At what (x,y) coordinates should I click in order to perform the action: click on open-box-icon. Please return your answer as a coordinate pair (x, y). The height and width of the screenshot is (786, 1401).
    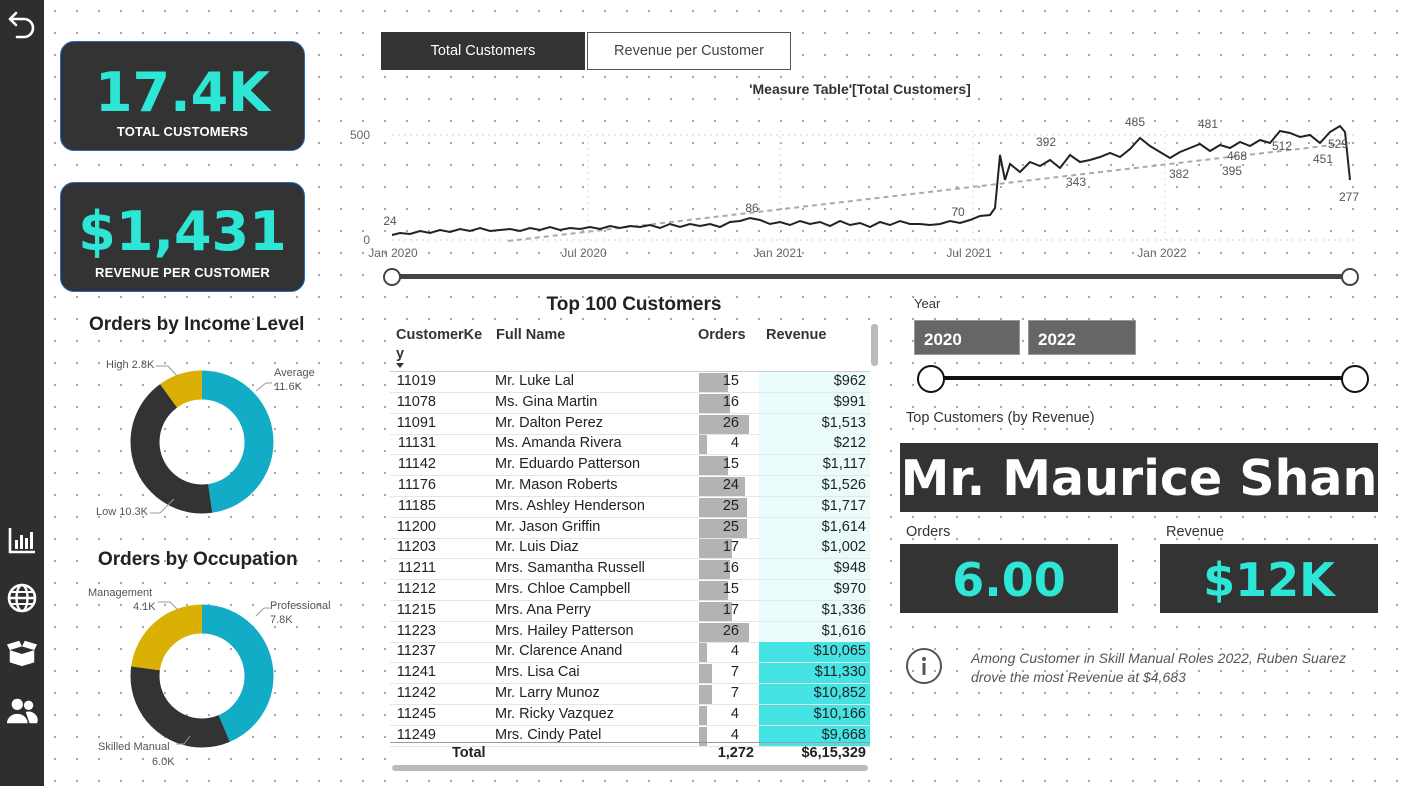
    Looking at the image, I should click on (22, 653).